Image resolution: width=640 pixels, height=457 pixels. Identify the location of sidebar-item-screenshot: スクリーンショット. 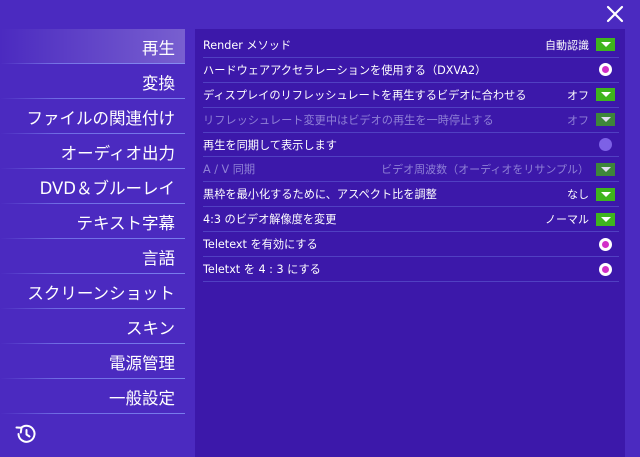
(92, 291).